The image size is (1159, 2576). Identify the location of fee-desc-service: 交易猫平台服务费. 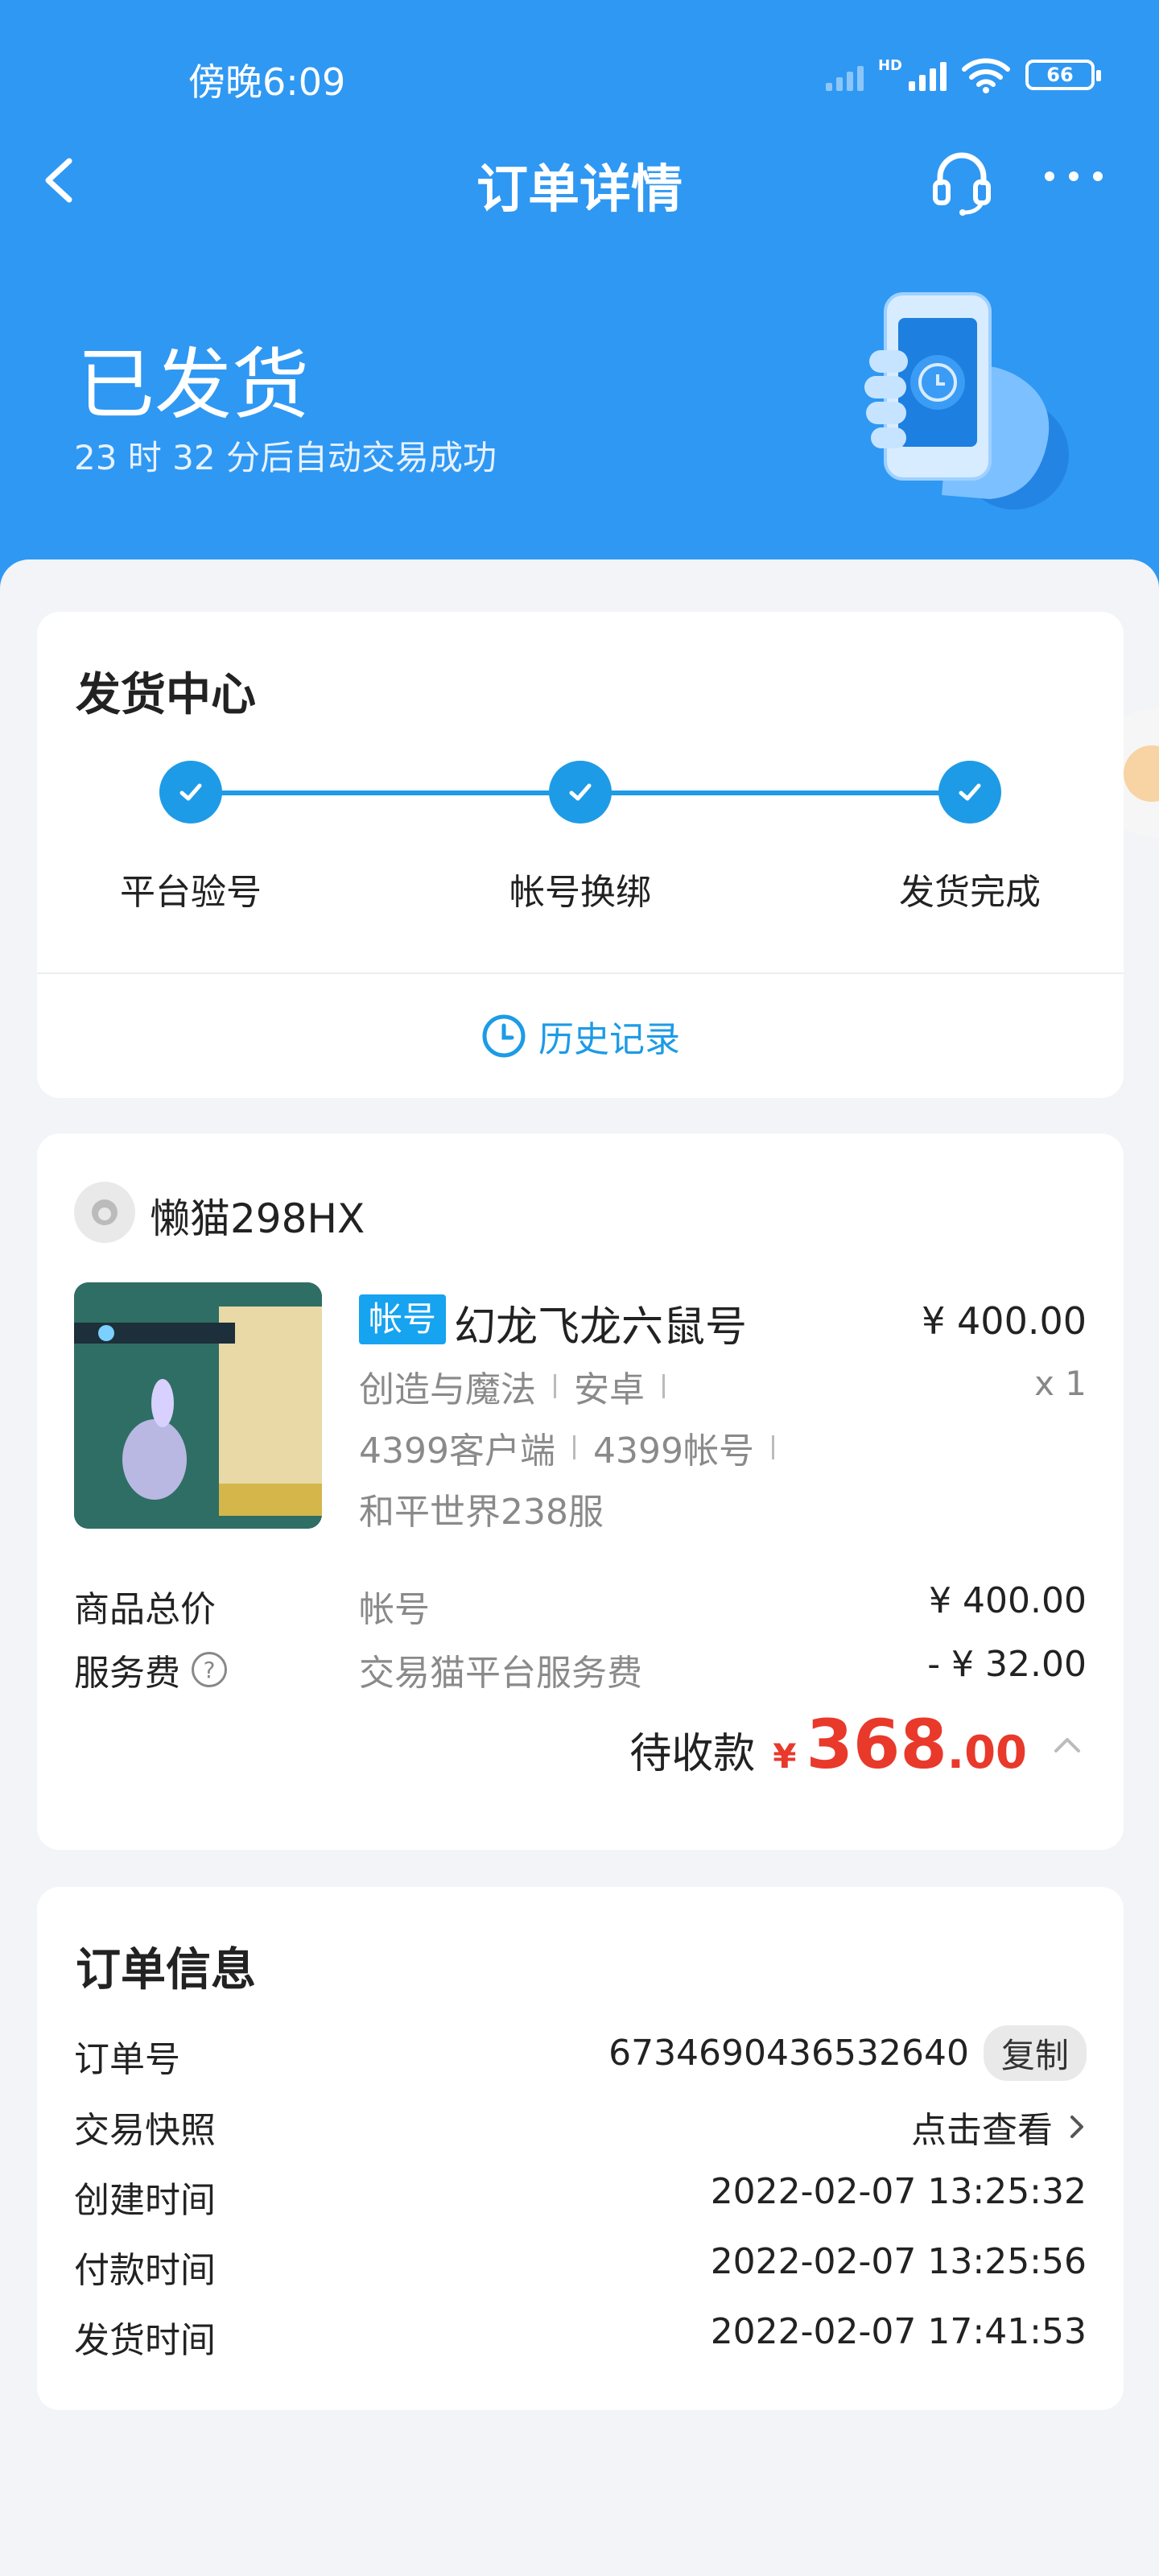
(501, 1673).